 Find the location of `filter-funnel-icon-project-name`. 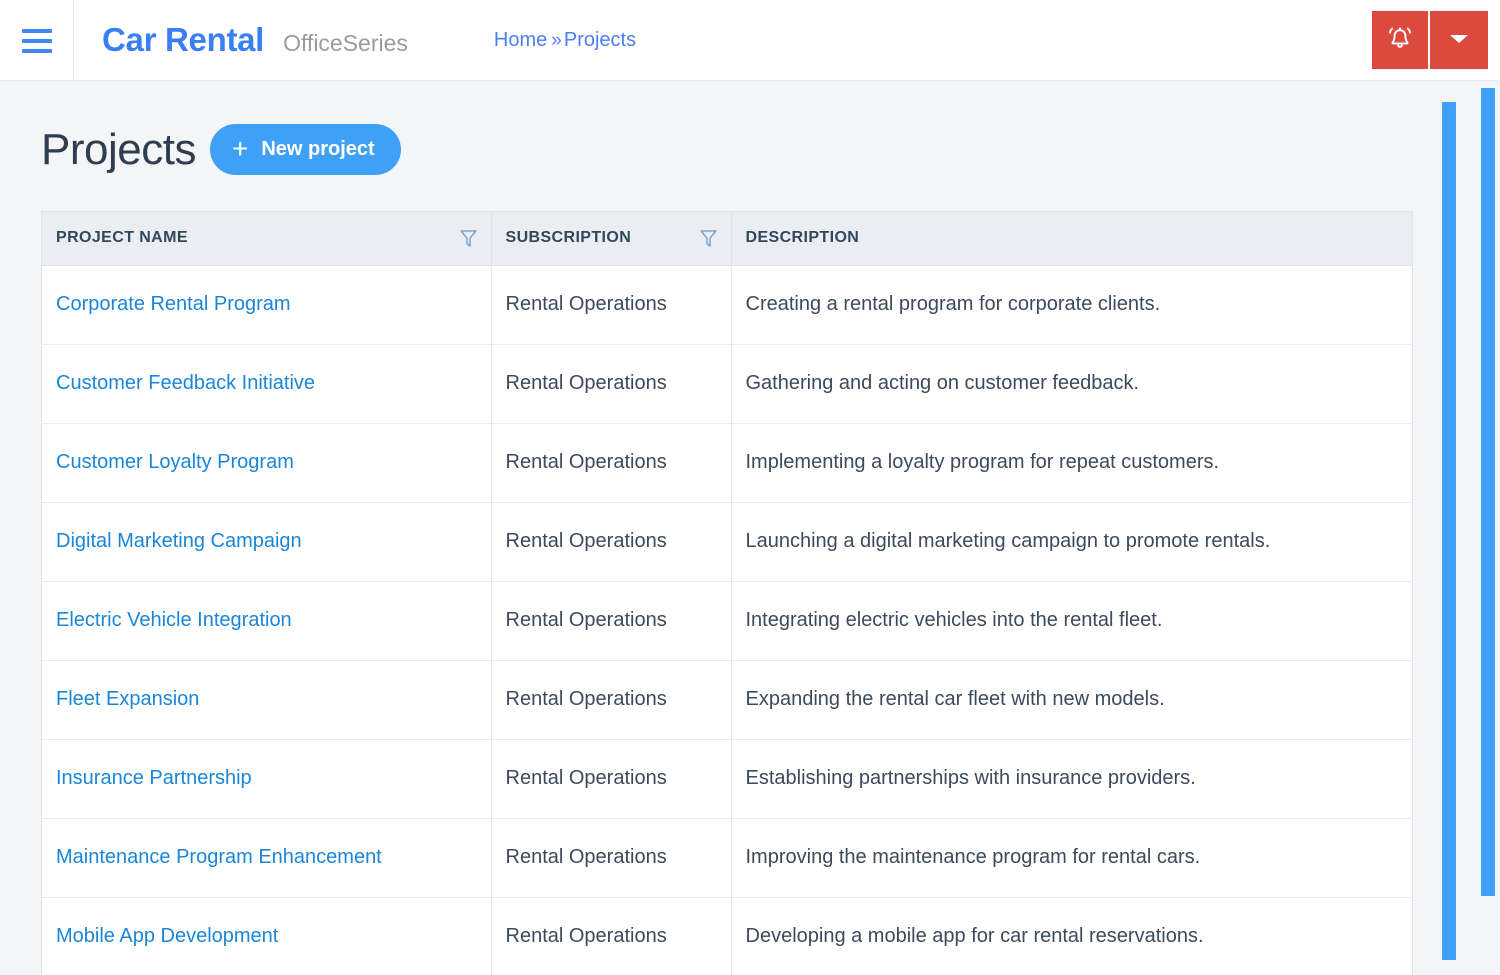

filter-funnel-icon-project-name is located at coordinates (468, 238).